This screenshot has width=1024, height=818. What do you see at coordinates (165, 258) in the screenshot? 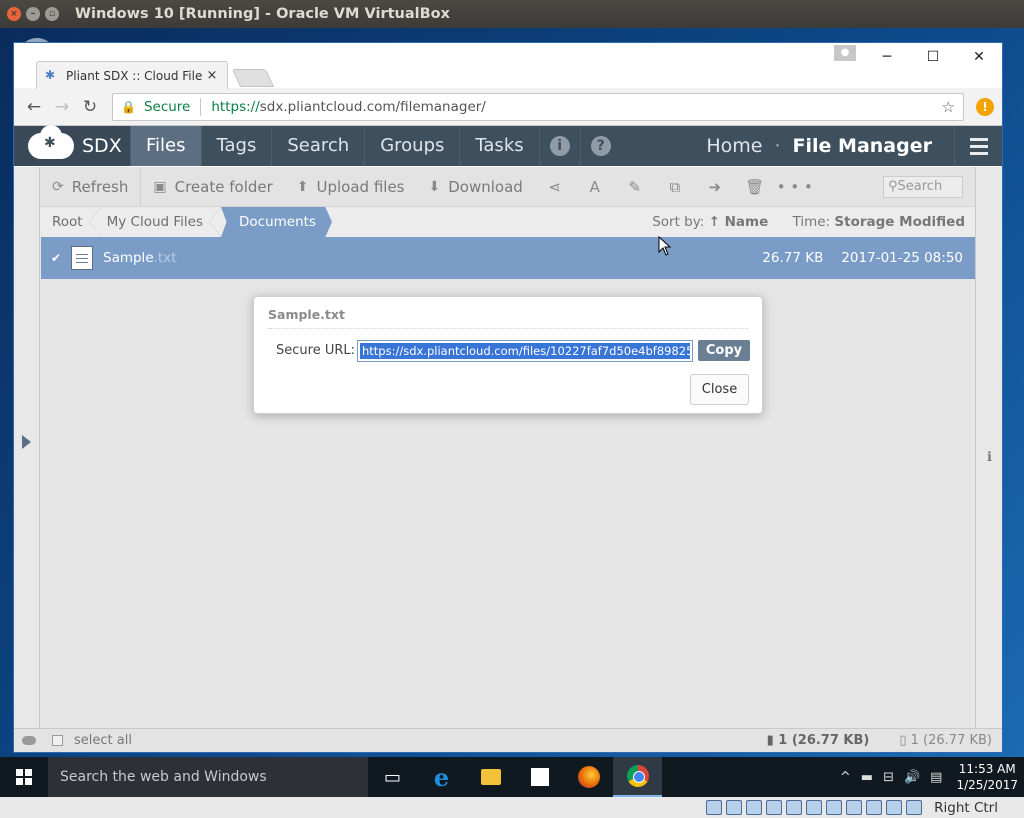
I see `file-extension: .txt` at bounding box center [165, 258].